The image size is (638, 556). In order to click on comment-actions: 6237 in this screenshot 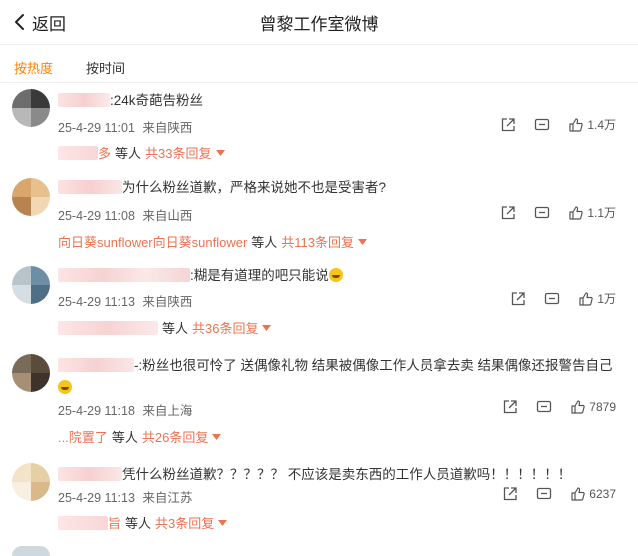, I will do `click(550, 494)`.